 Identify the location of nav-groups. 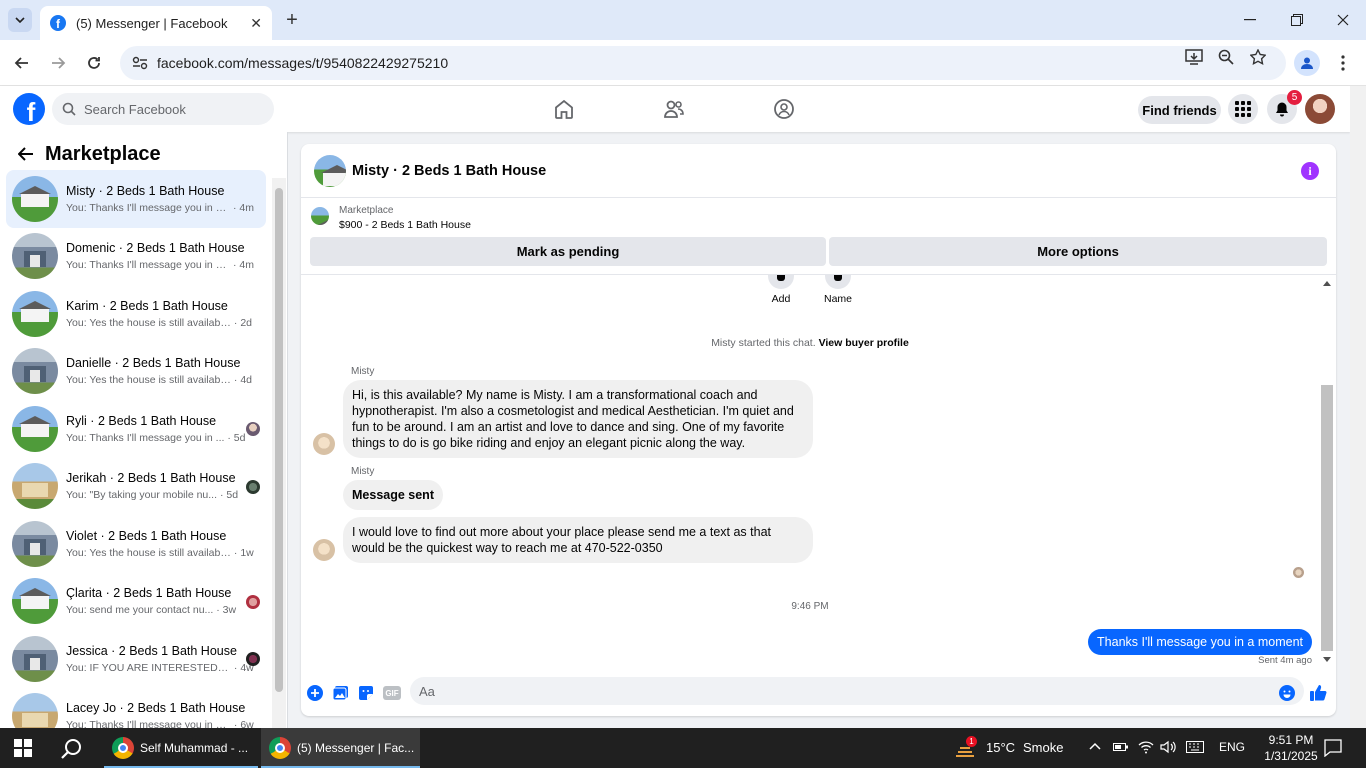
(784, 109).